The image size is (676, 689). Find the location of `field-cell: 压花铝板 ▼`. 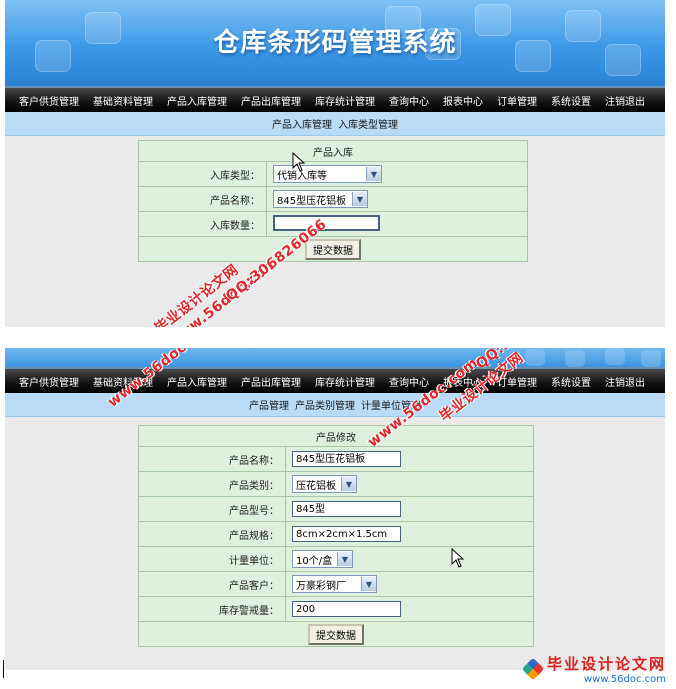

field-cell: 压花铝板 ▼ is located at coordinates (409, 484).